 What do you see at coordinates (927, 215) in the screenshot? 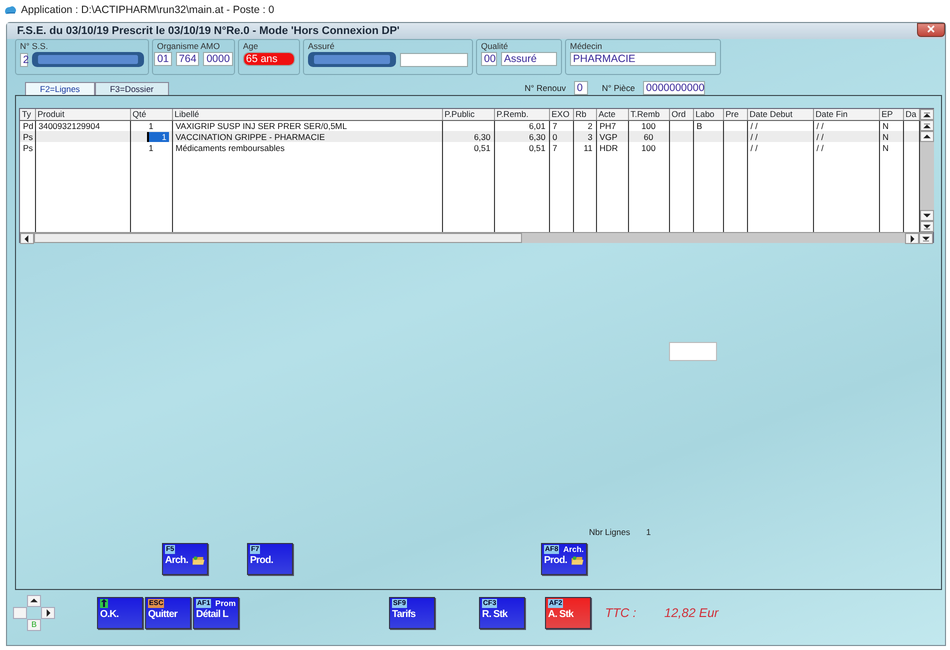
I see `scroll-down-button` at bounding box center [927, 215].